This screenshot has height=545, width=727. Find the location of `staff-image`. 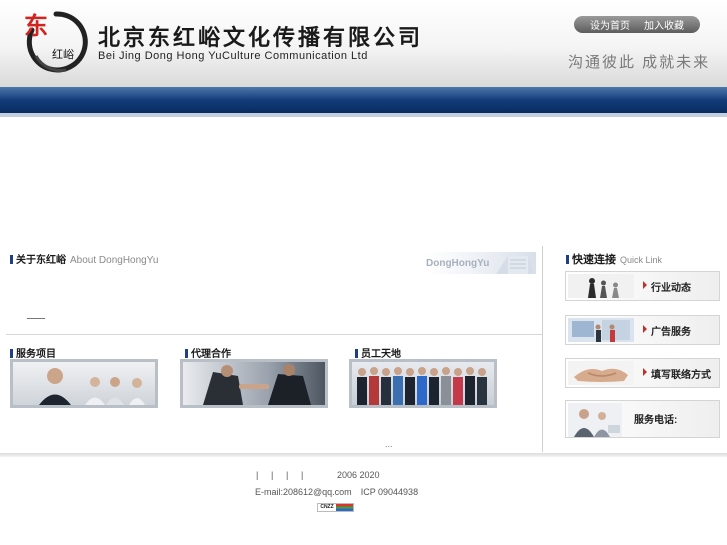

staff-image is located at coordinates (423, 383).